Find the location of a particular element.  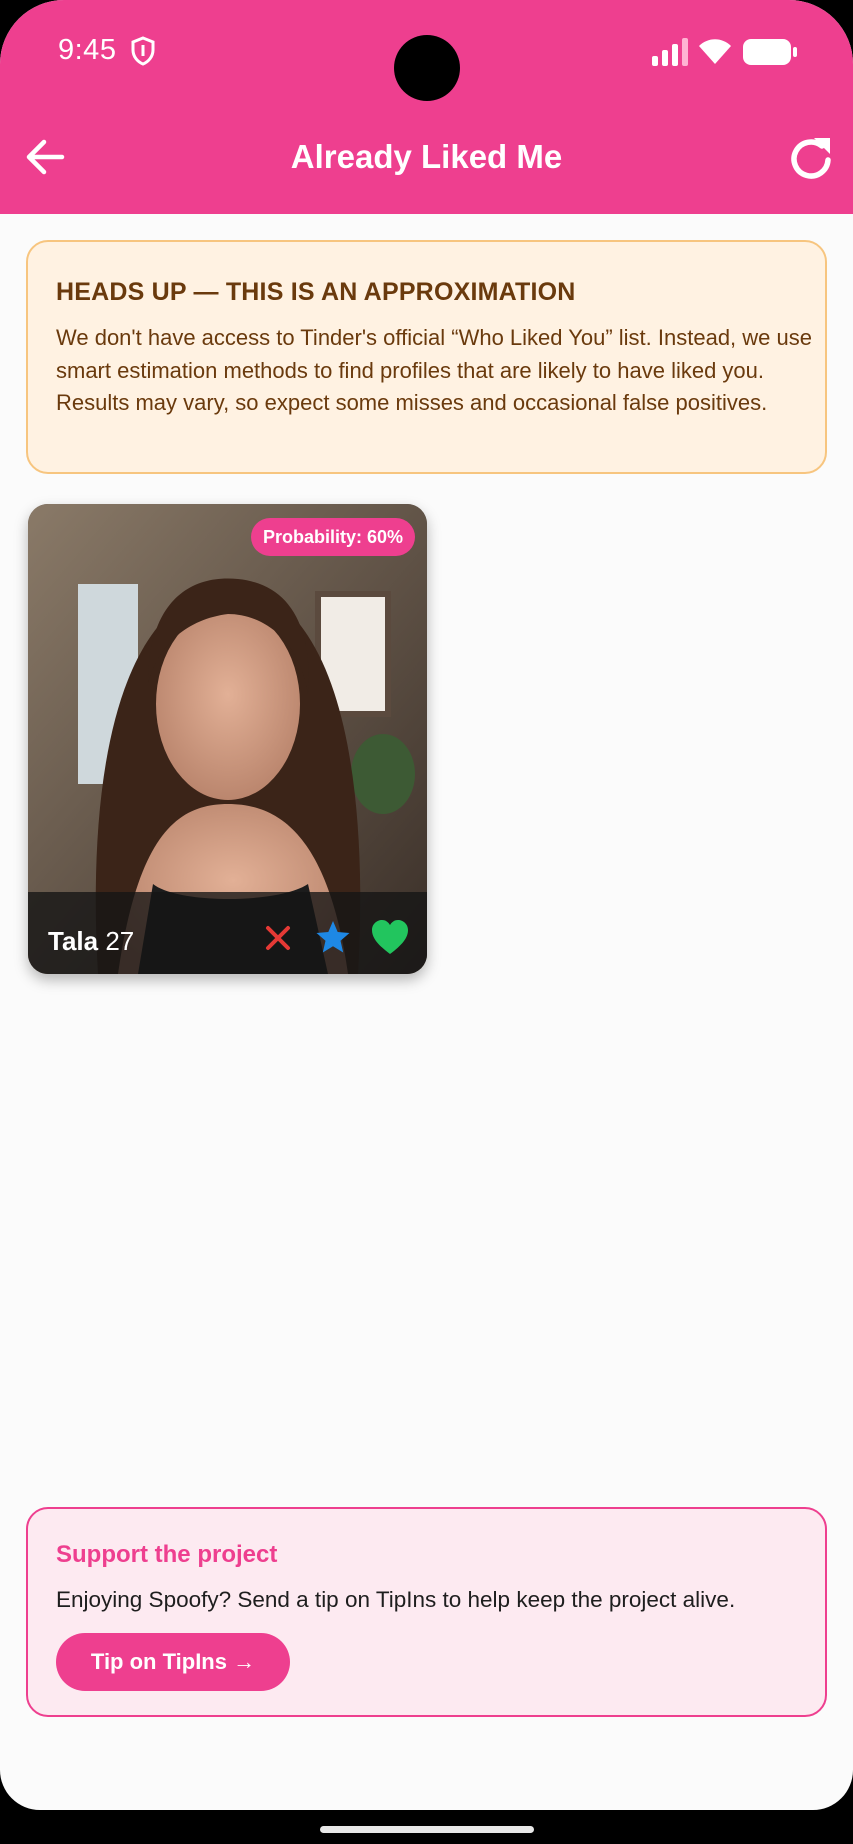

profile-age: 27 is located at coordinates (120, 941).